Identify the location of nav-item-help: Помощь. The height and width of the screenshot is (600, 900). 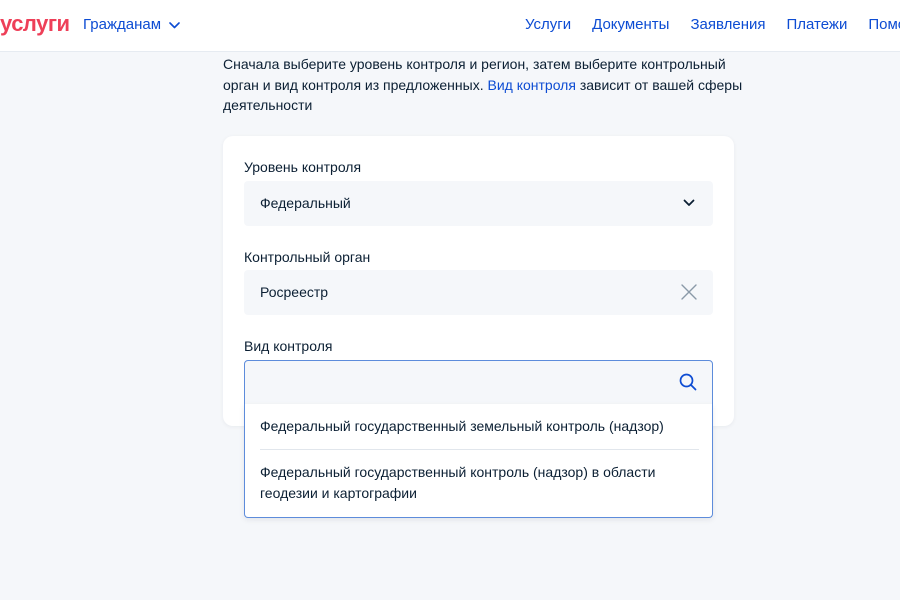
(884, 25).